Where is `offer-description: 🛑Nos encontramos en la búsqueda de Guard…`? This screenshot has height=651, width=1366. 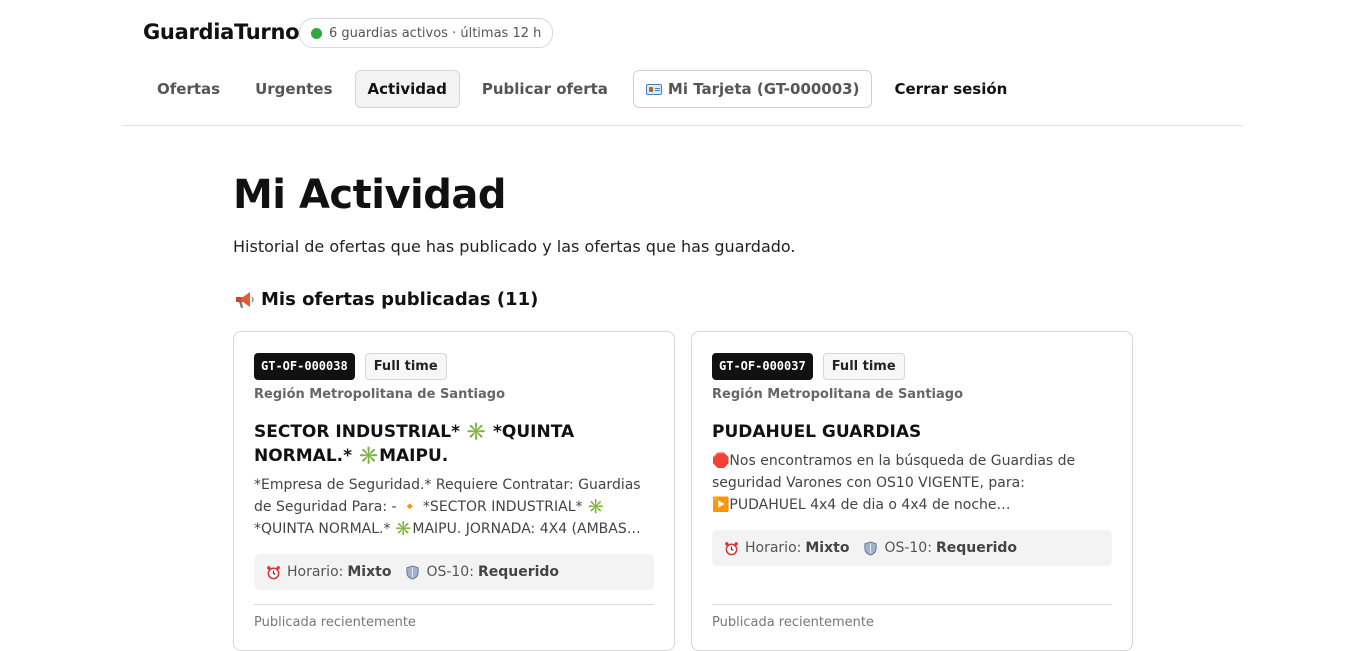
offer-description: 🛑Nos encontramos en la búsqueda de Guard… is located at coordinates (894, 483).